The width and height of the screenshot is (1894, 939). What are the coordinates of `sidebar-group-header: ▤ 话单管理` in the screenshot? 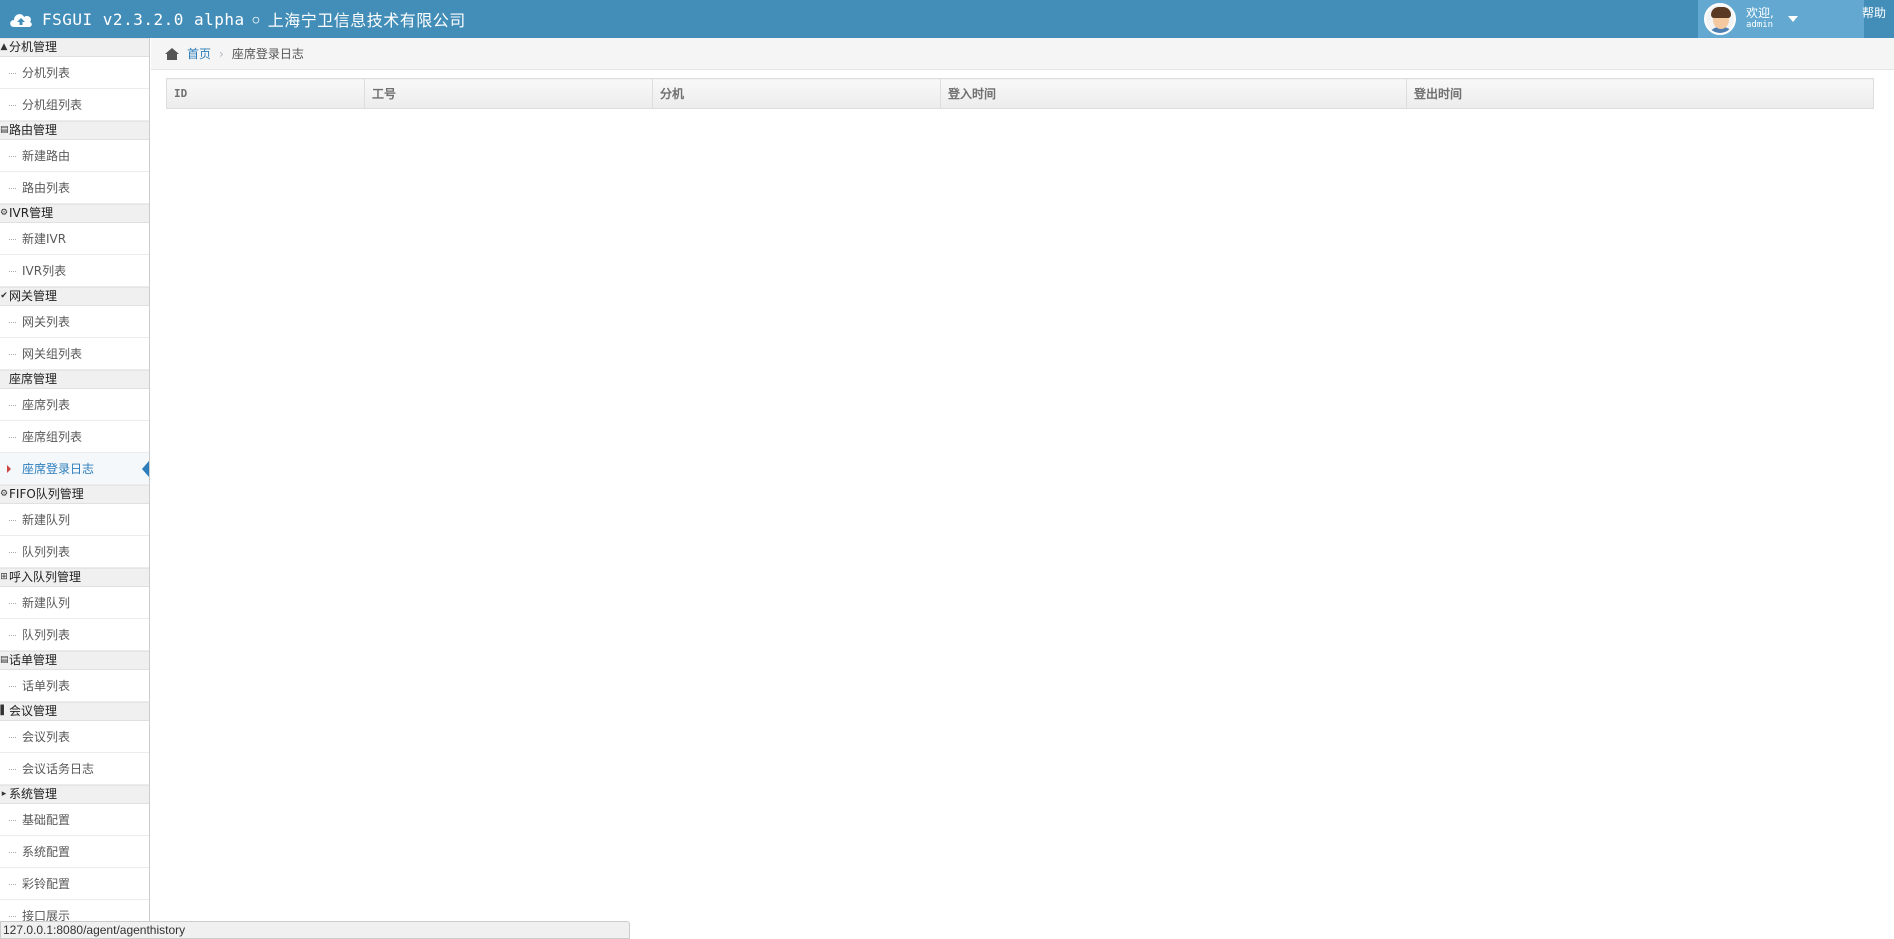 It's located at (74, 660).